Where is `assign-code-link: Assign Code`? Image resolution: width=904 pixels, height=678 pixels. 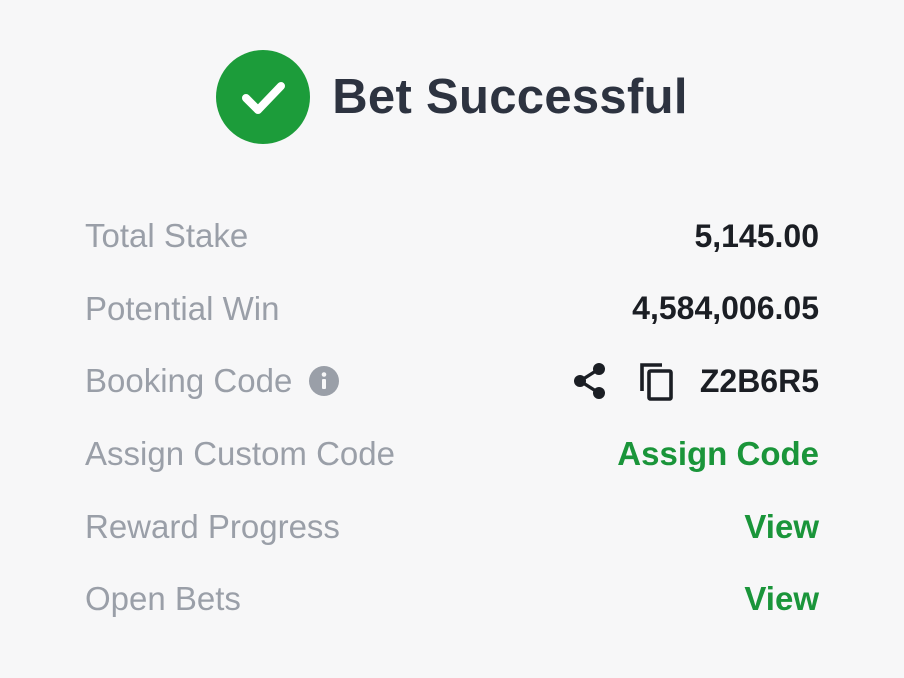
assign-code-link: Assign Code is located at coordinates (718, 454).